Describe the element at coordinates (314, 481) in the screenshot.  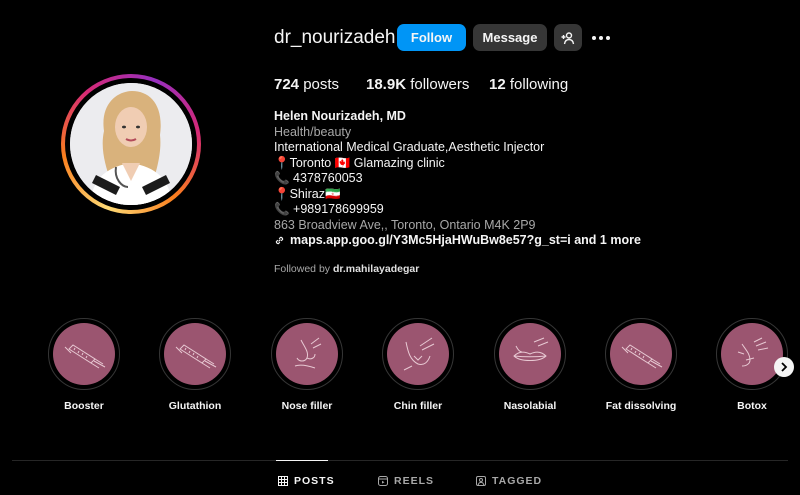
I see `tab-posts-label: POSTS` at that location.